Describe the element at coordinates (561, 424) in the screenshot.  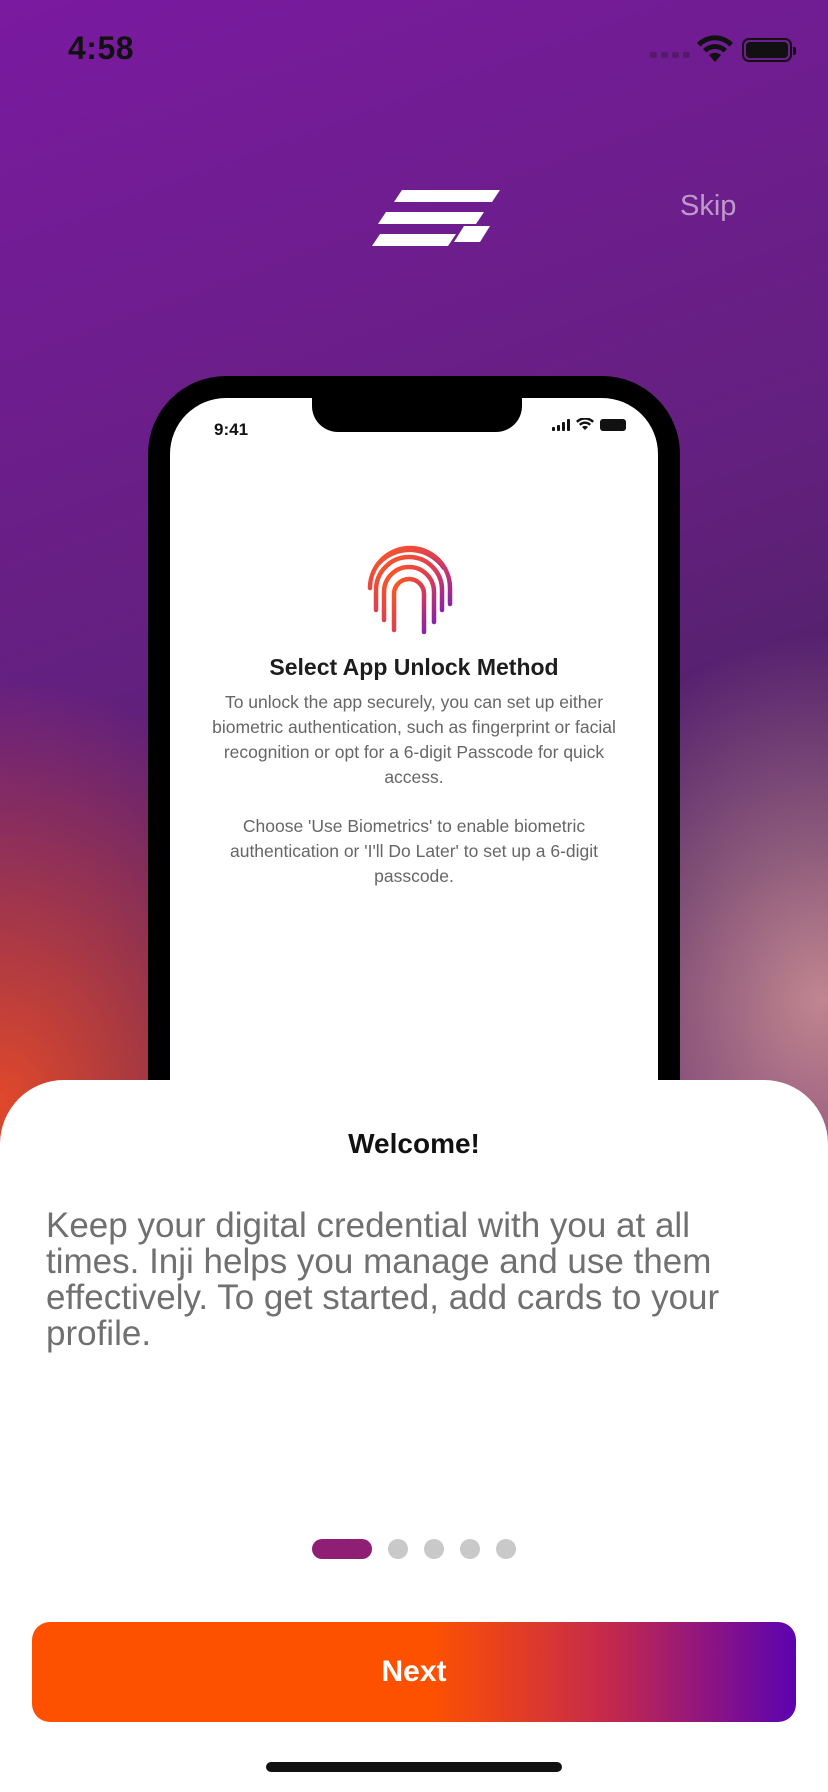
I see `mockup-signal-icon` at that location.